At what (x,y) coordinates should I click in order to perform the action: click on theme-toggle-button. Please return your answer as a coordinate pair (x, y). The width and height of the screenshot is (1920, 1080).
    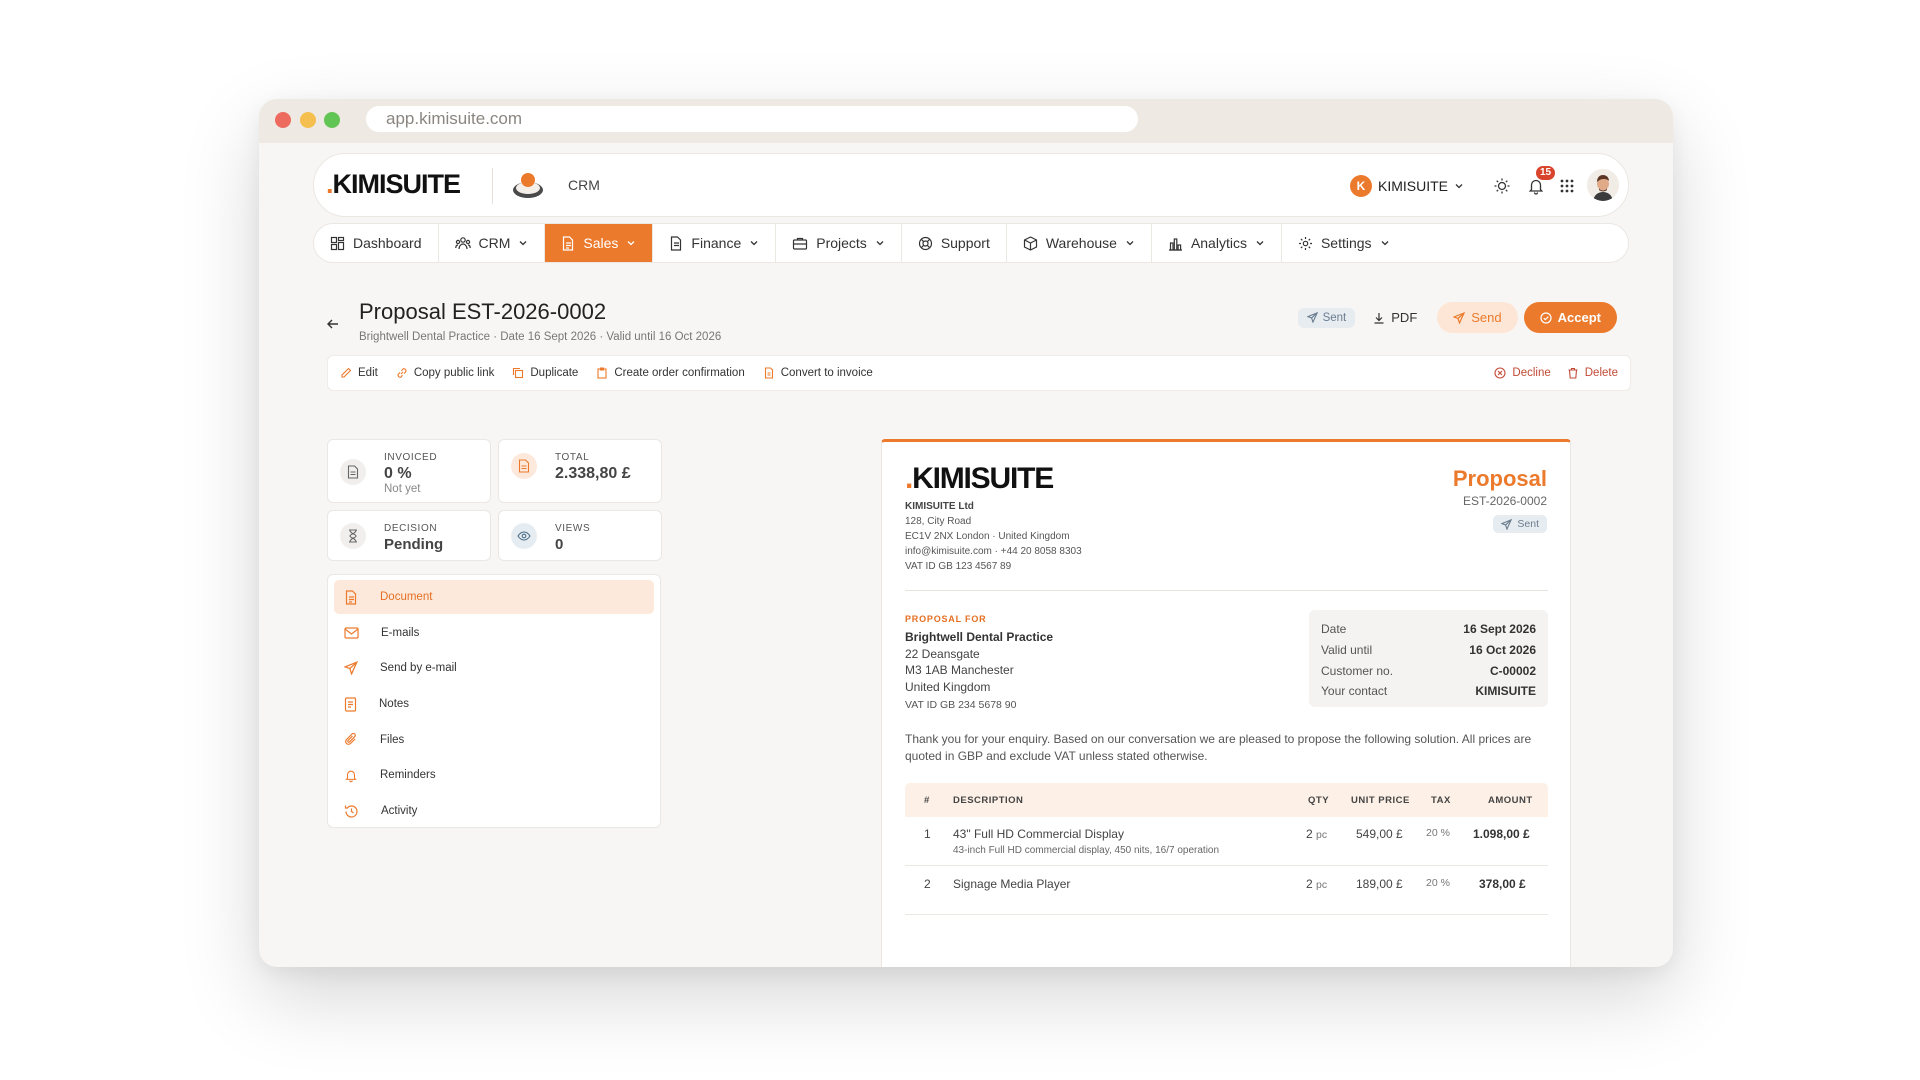
    Looking at the image, I should click on (1502, 186).